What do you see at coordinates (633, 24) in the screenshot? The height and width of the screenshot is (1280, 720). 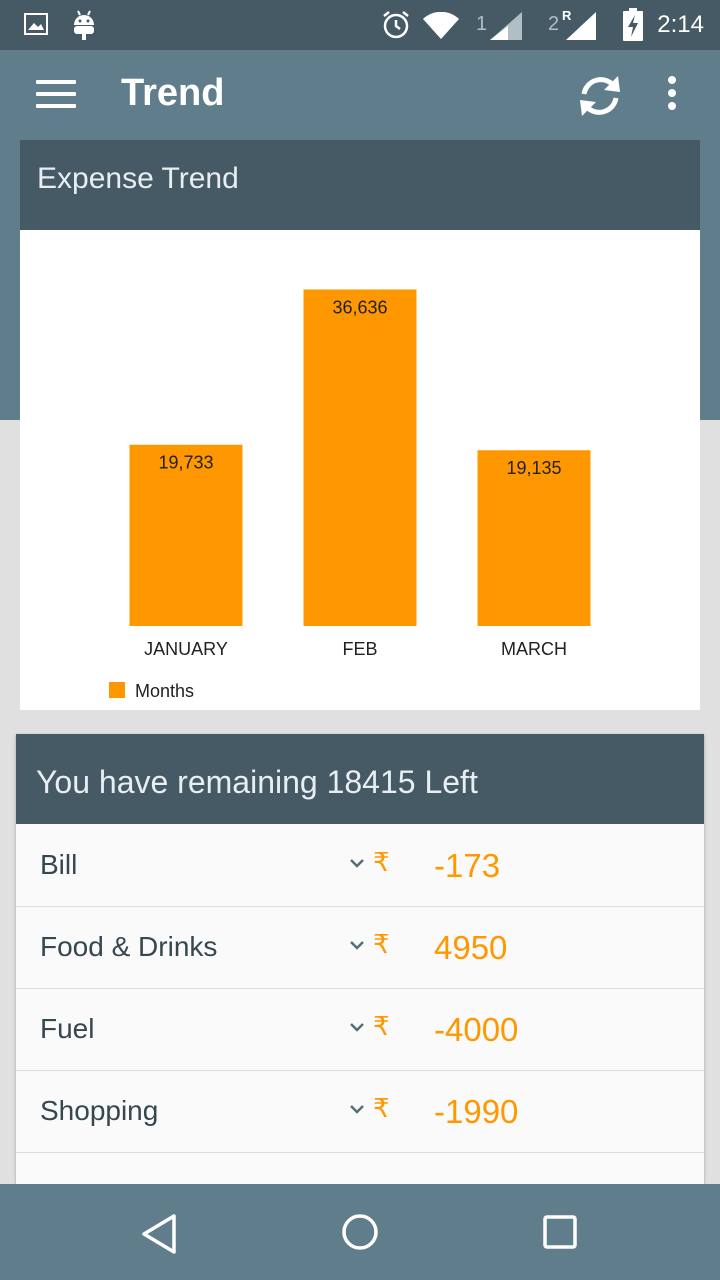 I see `battery-charging-icon` at bounding box center [633, 24].